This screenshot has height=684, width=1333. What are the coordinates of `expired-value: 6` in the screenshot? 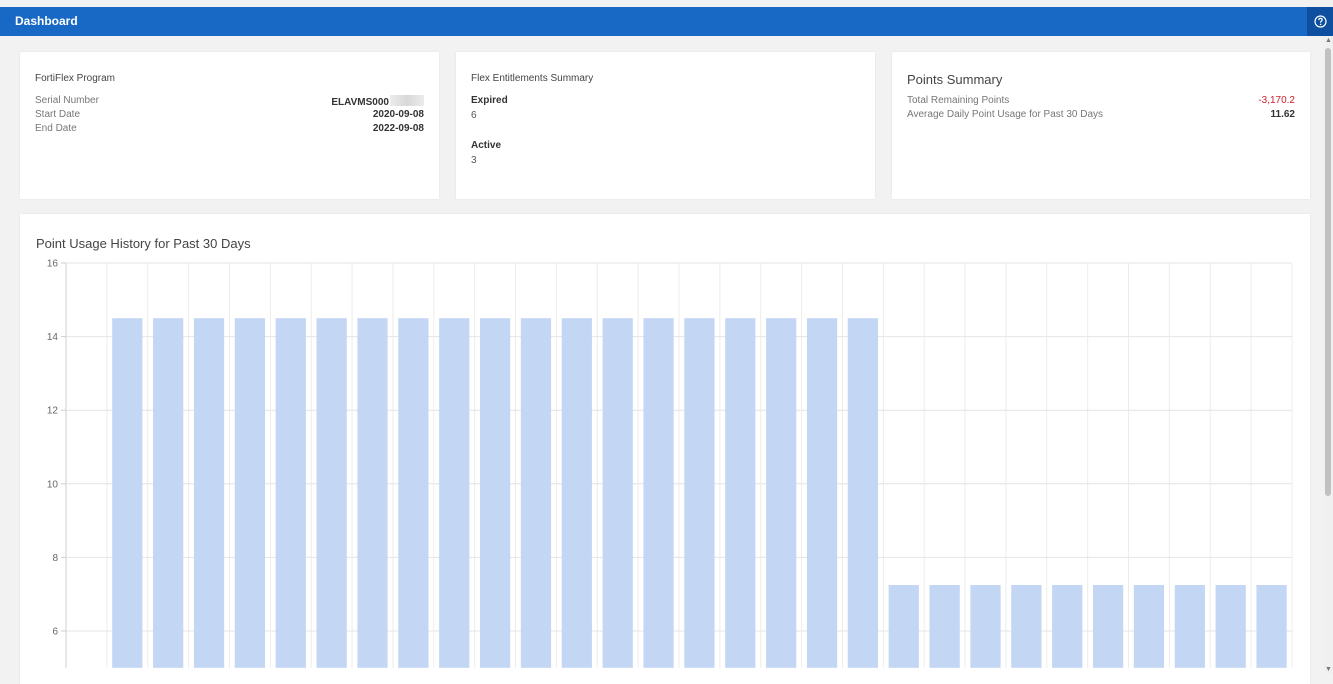 It's located at (474, 115).